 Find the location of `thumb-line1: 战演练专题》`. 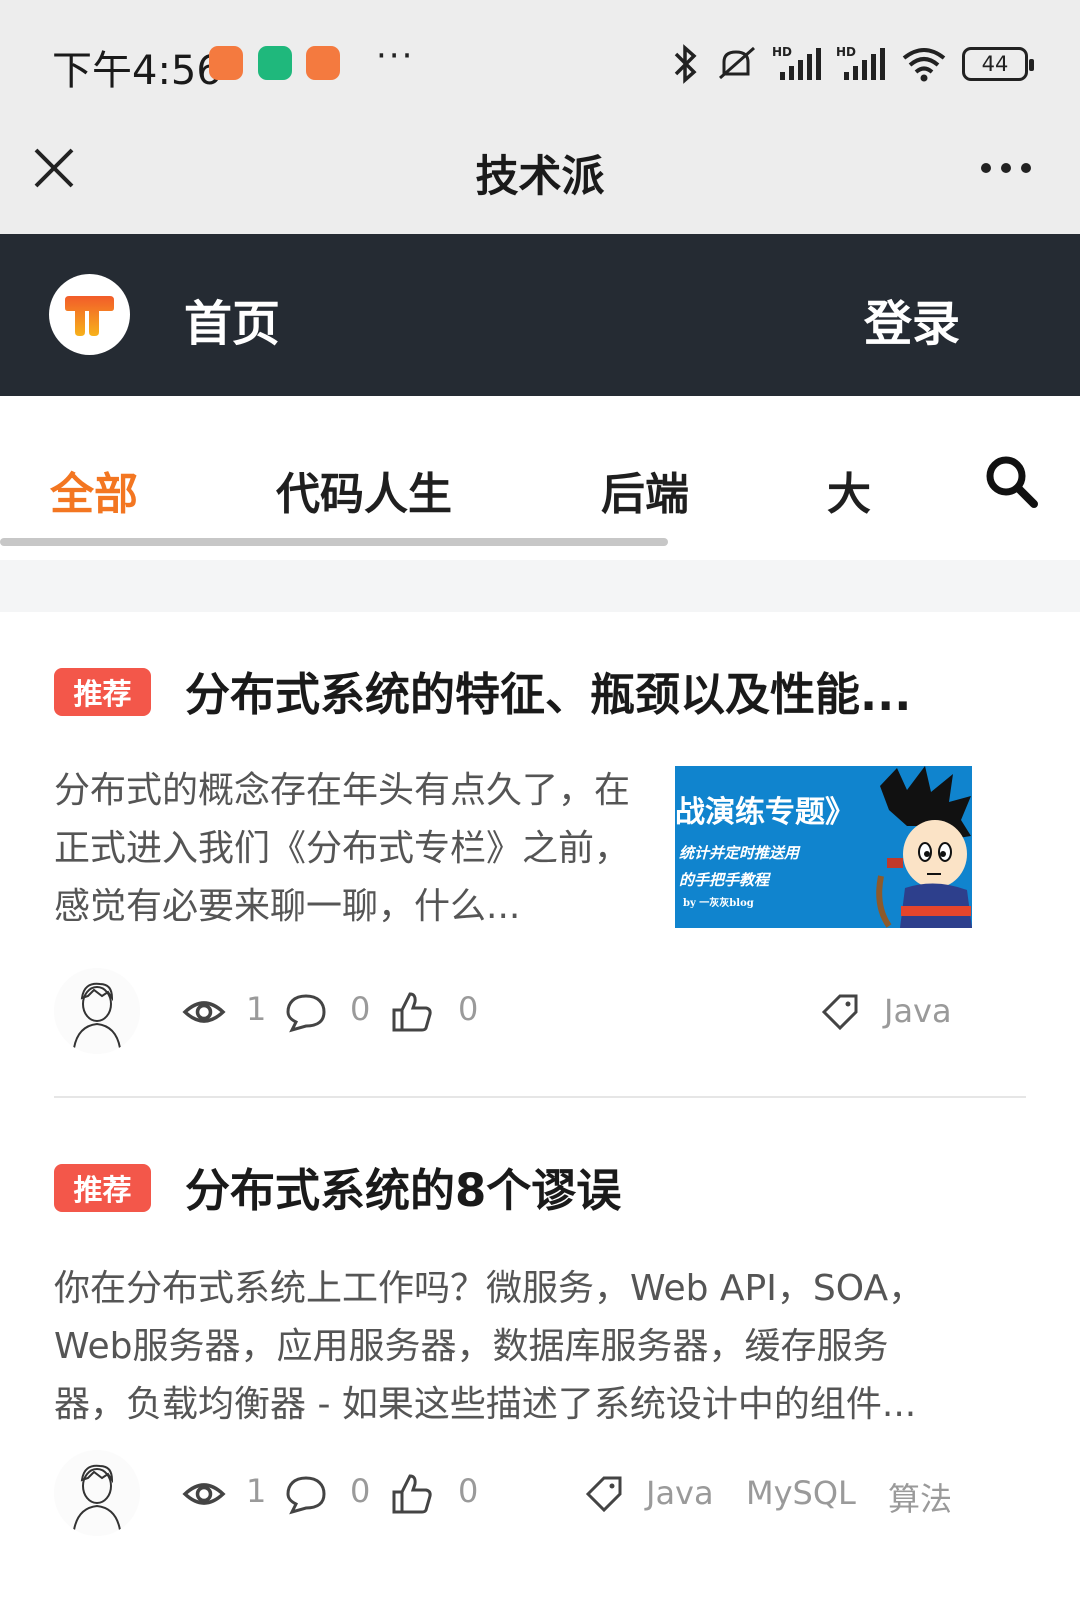

thumb-line1: 战演练专题》 is located at coordinates (765, 812).